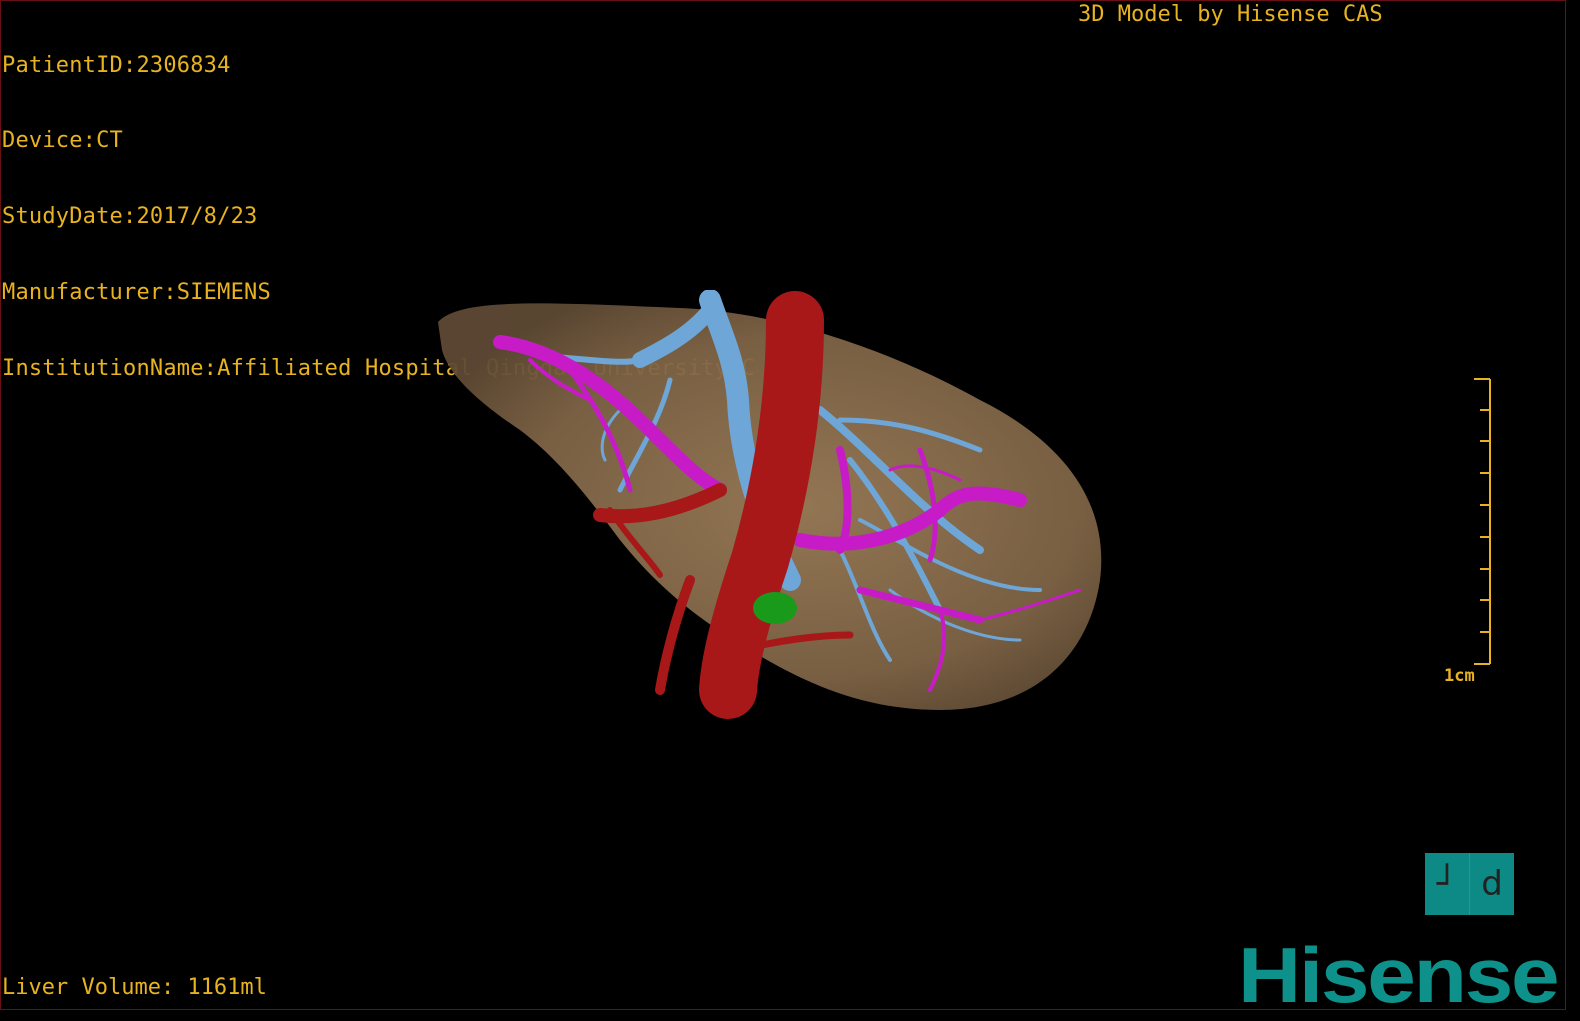 The height and width of the screenshot is (1021, 1580). Describe the element at coordinates (1230, 14) in the screenshot. I see `model-credit-text: 3D Model by Hisense CAS` at that location.